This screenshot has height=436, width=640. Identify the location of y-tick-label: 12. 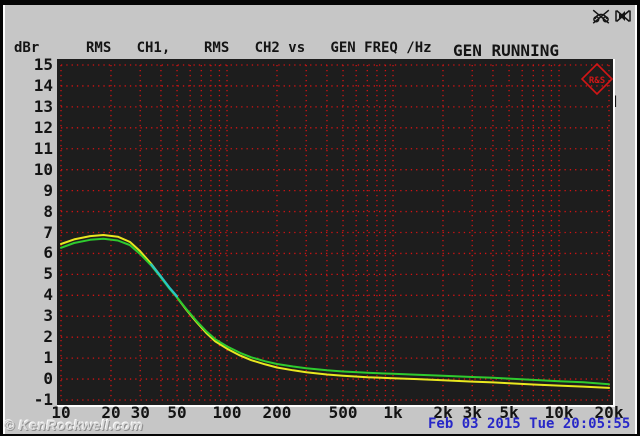
(43, 127).